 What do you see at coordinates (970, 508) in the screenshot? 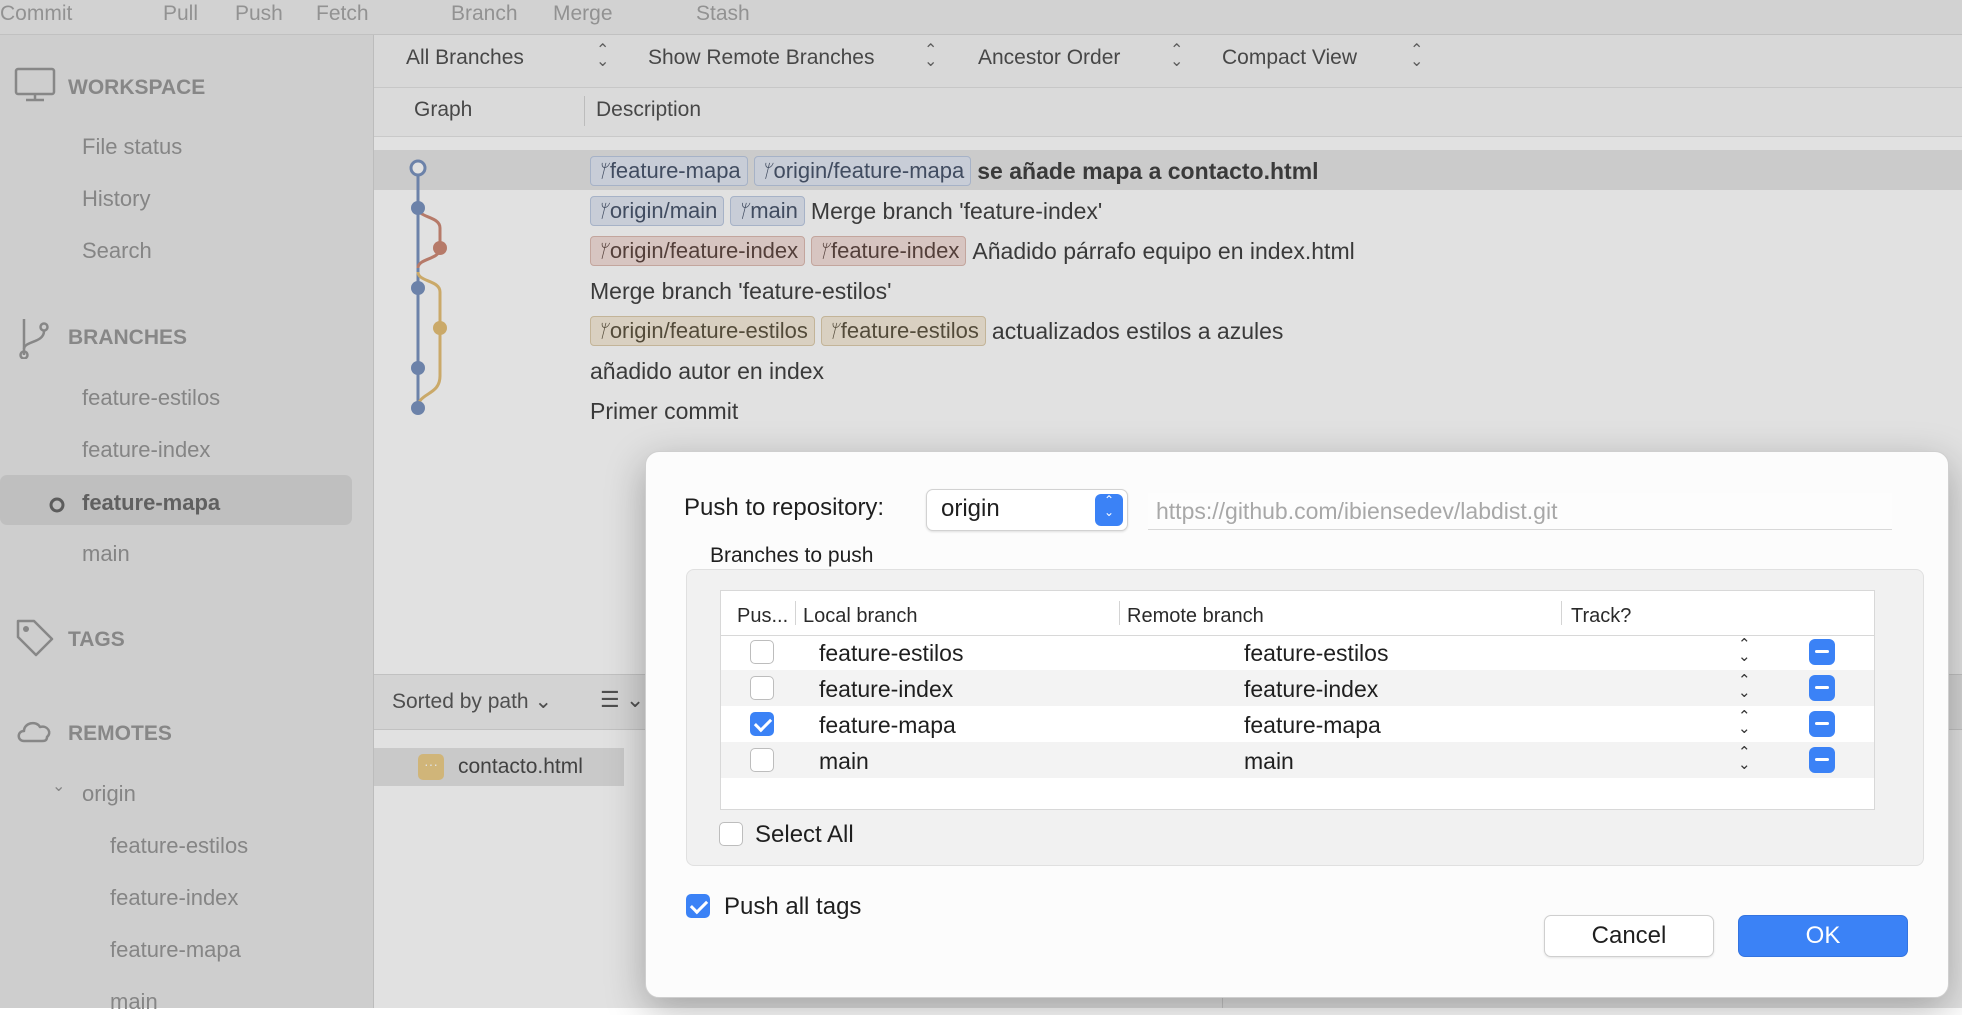
I see `repository-select-value: origin` at bounding box center [970, 508].